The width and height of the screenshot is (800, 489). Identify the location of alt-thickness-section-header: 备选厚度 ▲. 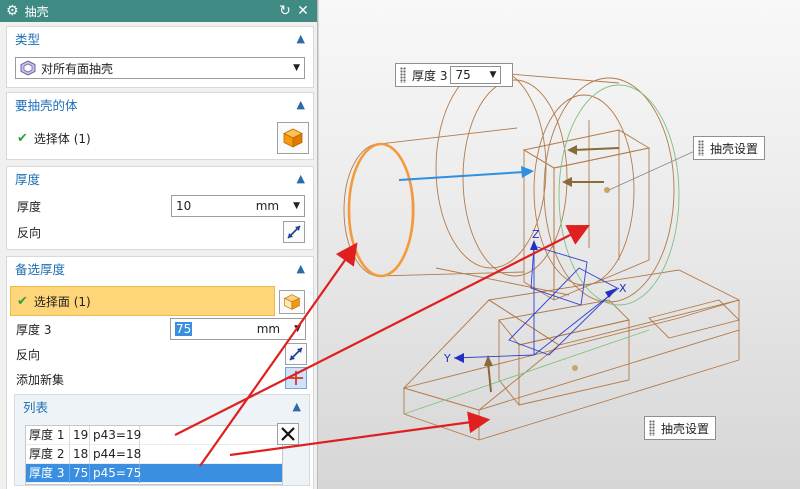
(160, 268).